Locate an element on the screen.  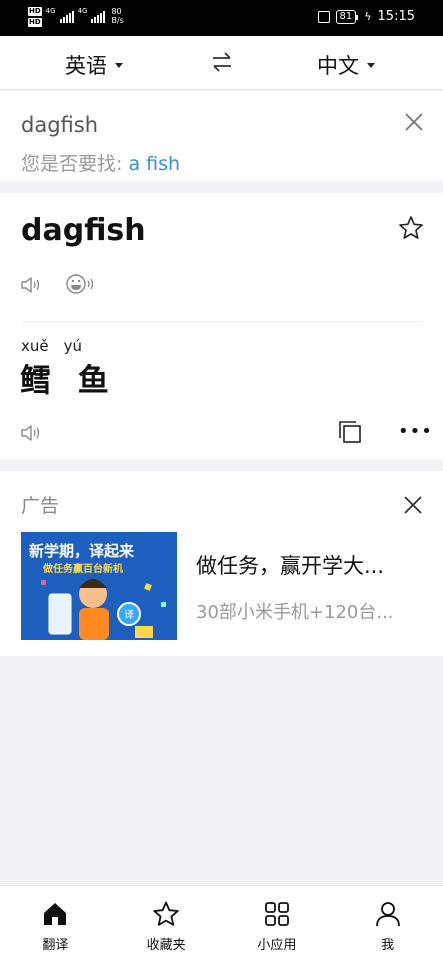
network-type-1: 4G is located at coordinates (50, 11).